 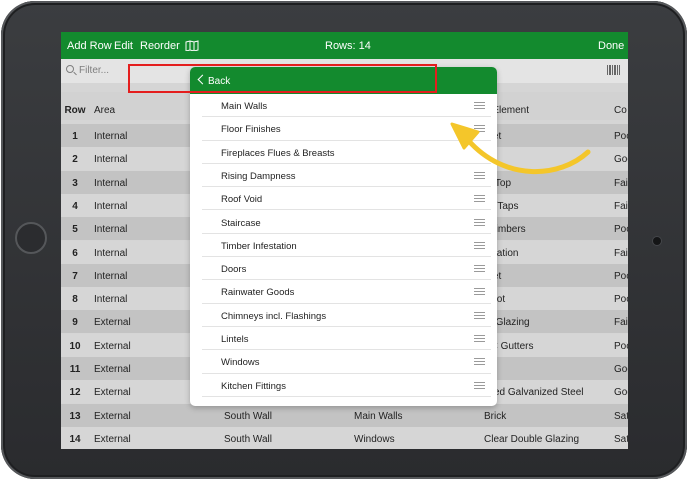 I want to click on edit-button: Edit, so click(x=123, y=46).